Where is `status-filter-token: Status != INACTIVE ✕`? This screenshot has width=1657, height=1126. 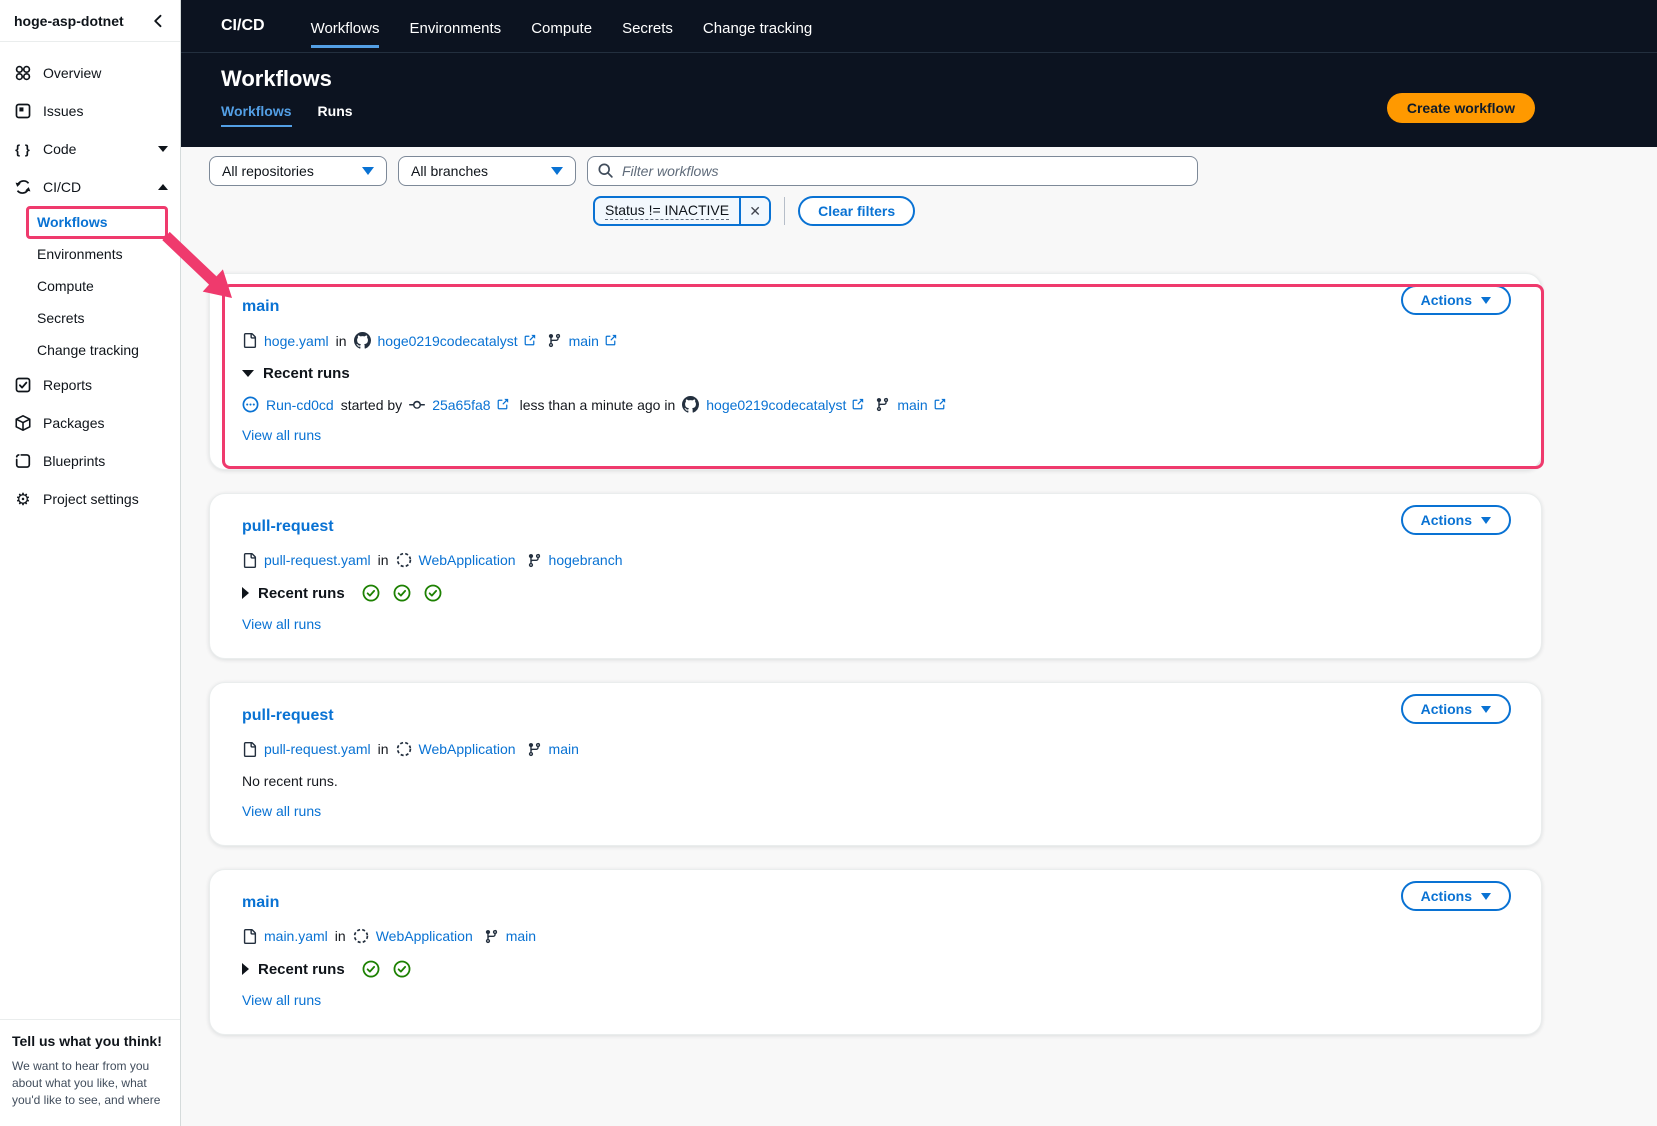
status-filter-token: Status != INACTIVE ✕ is located at coordinates (682, 211).